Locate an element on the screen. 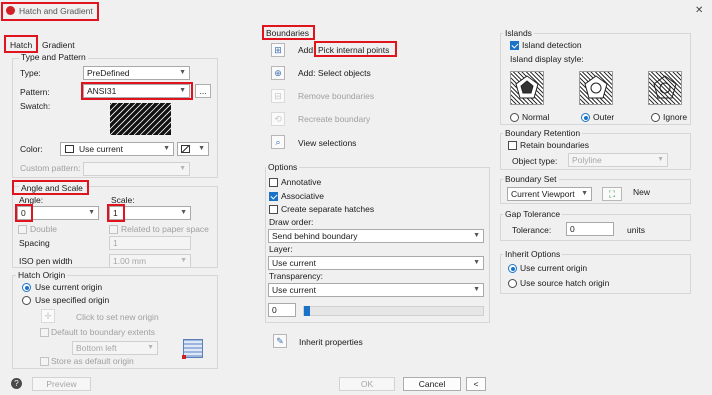 The image size is (712, 395). options-title: Options is located at coordinates (283, 167).